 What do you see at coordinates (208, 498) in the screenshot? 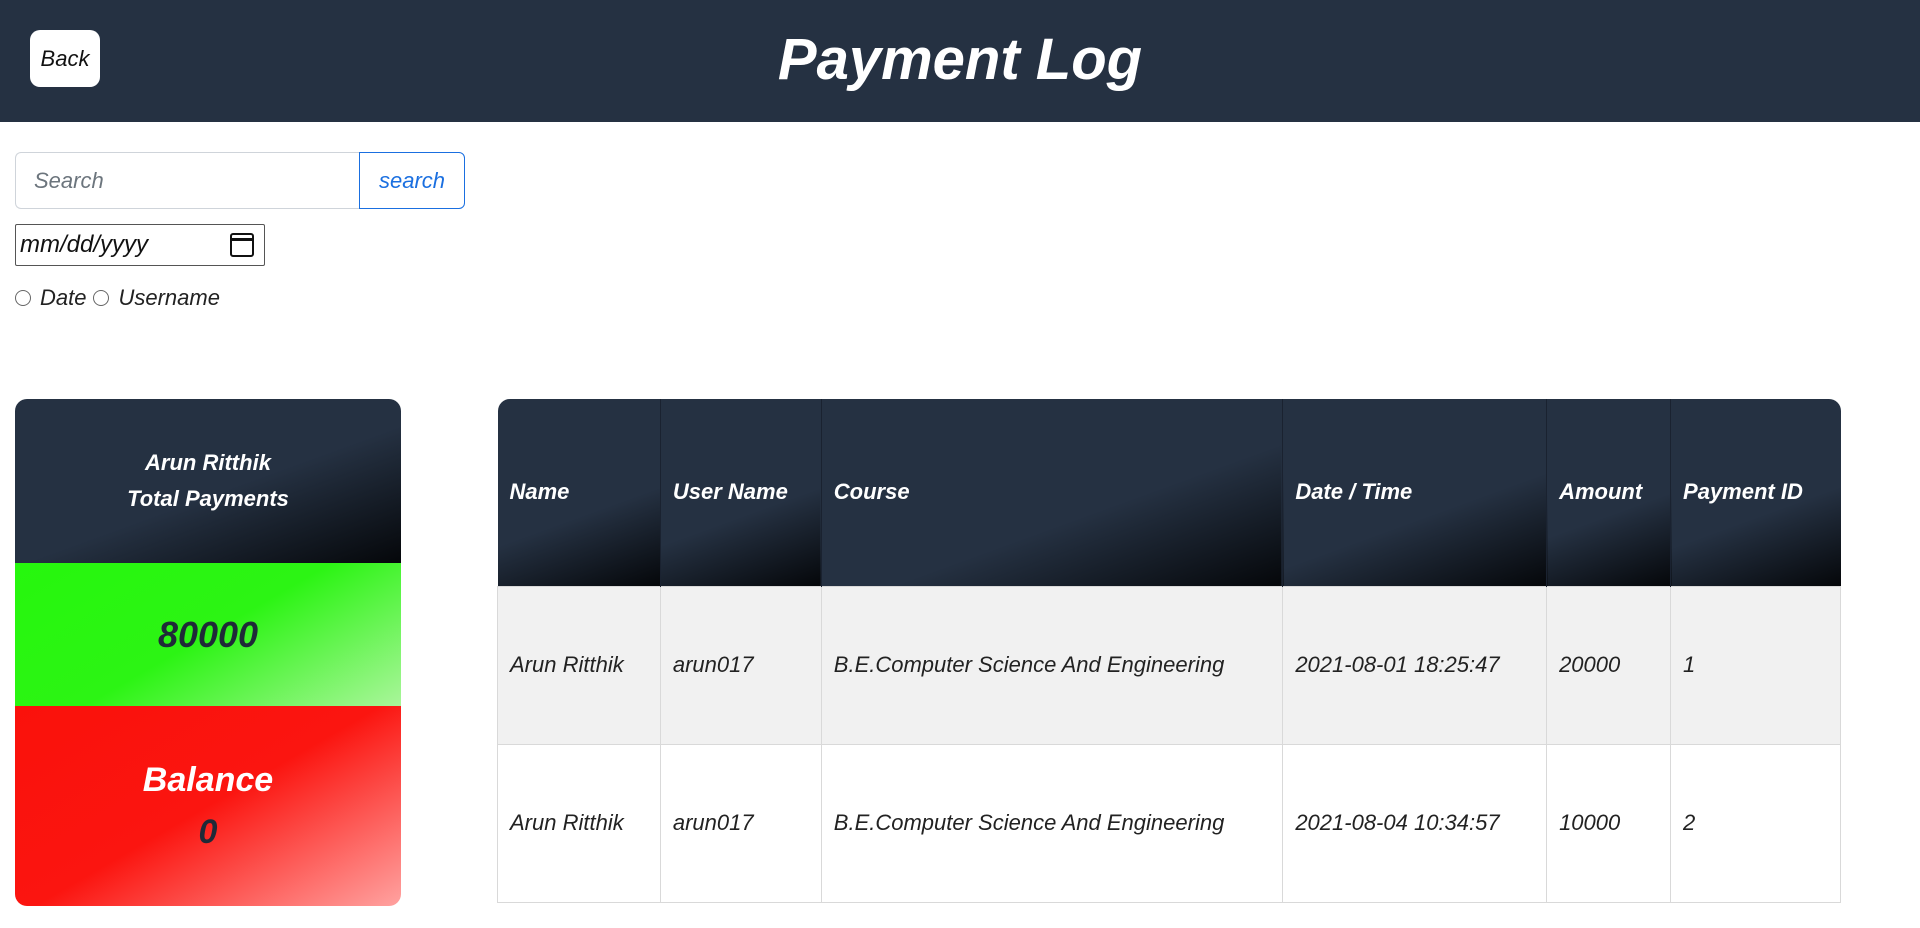
I see `summary-subtitle: Total Payments` at bounding box center [208, 498].